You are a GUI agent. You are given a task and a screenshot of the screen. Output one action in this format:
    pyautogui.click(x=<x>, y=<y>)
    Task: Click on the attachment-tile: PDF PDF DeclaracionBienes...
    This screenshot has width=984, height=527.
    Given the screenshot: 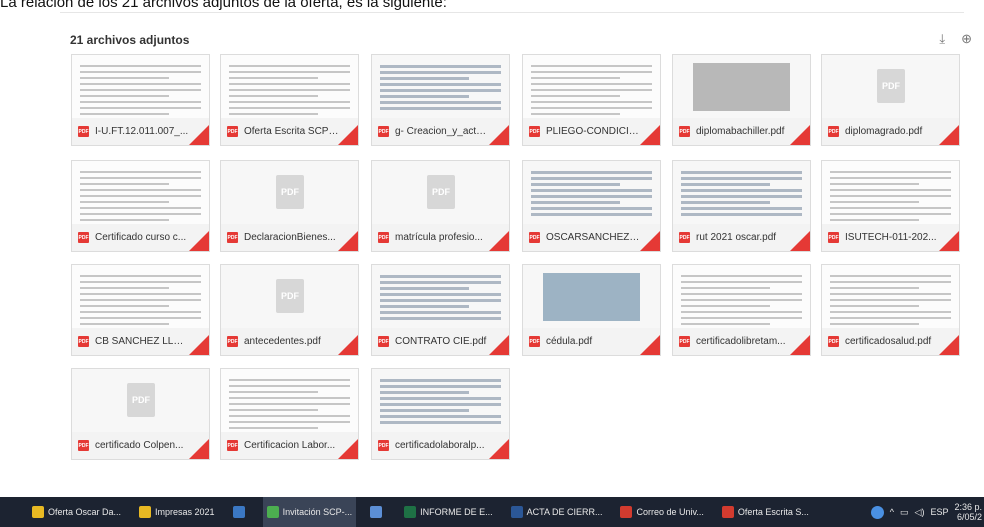 What is the action you would take?
    pyautogui.click(x=289, y=206)
    